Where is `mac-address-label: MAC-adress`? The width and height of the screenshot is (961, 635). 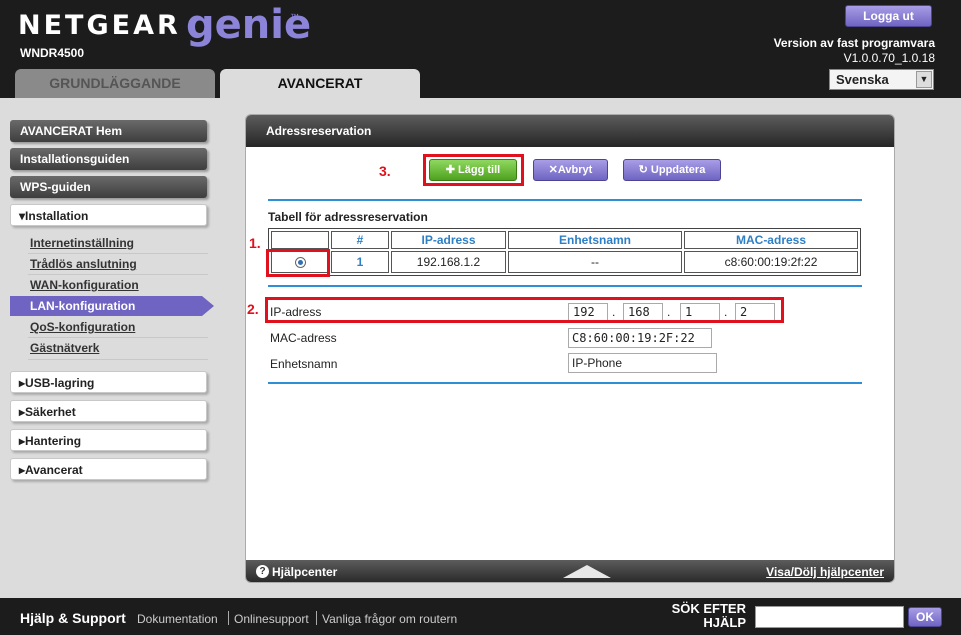 mac-address-label: MAC-adress is located at coordinates (303, 338).